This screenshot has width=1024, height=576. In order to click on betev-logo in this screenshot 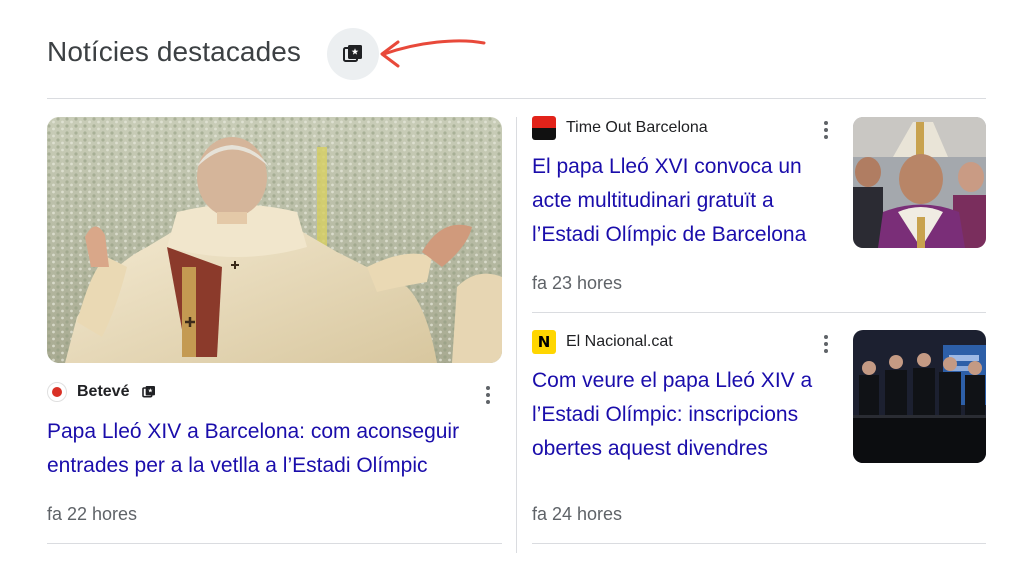, I will do `click(57, 392)`.